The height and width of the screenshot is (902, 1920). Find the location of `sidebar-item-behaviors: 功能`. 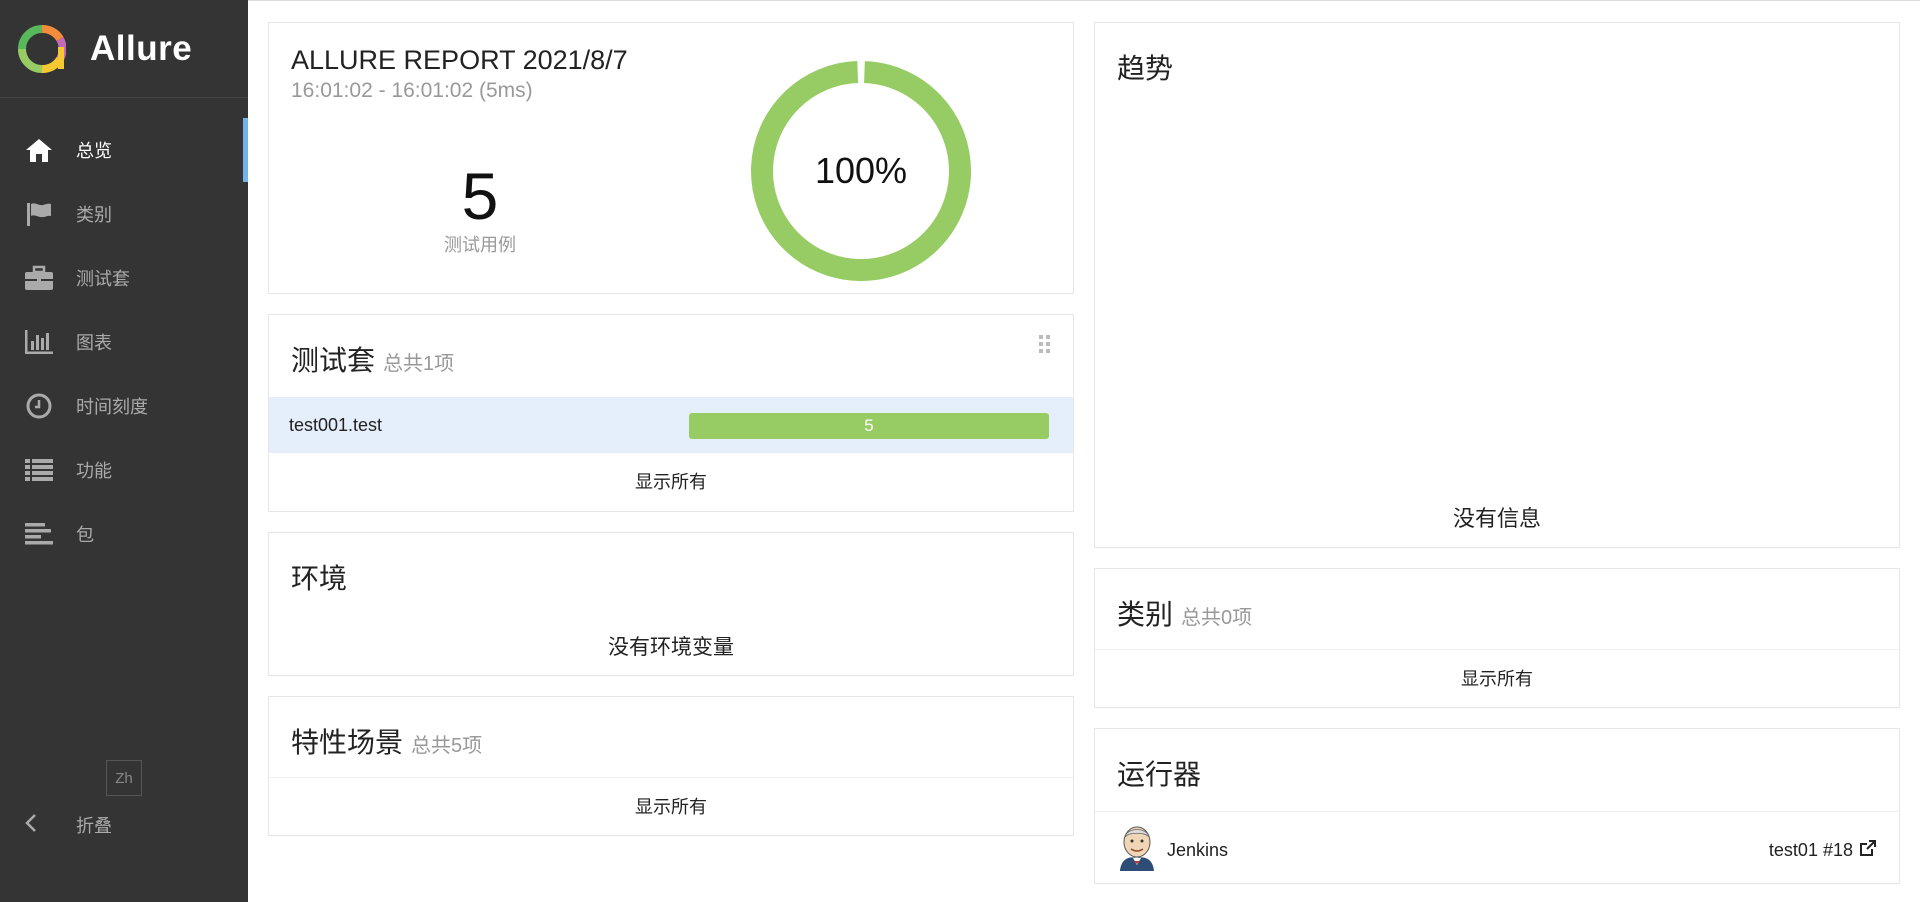

sidebar-item-behaviors: 功能 is located at coordinates (124, 470).